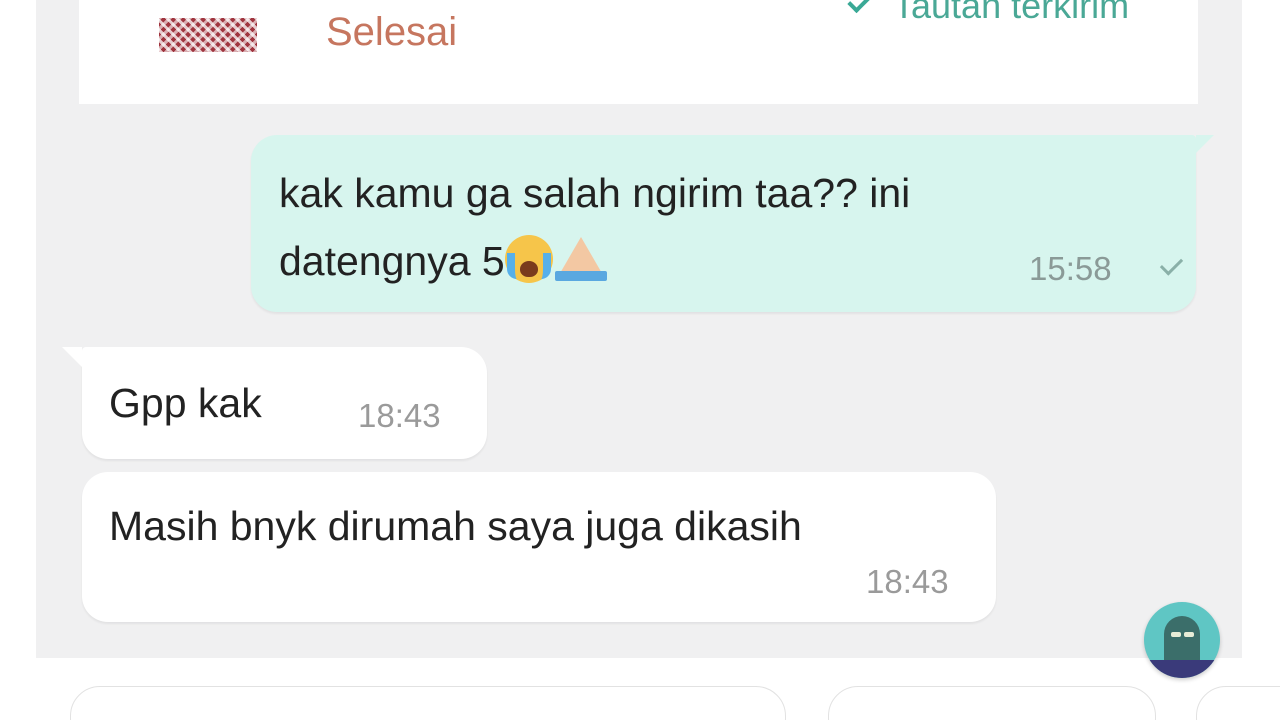 This screenshot has width=1280, height=720. I want to click on sent-check-icon, so click(1171, 264).